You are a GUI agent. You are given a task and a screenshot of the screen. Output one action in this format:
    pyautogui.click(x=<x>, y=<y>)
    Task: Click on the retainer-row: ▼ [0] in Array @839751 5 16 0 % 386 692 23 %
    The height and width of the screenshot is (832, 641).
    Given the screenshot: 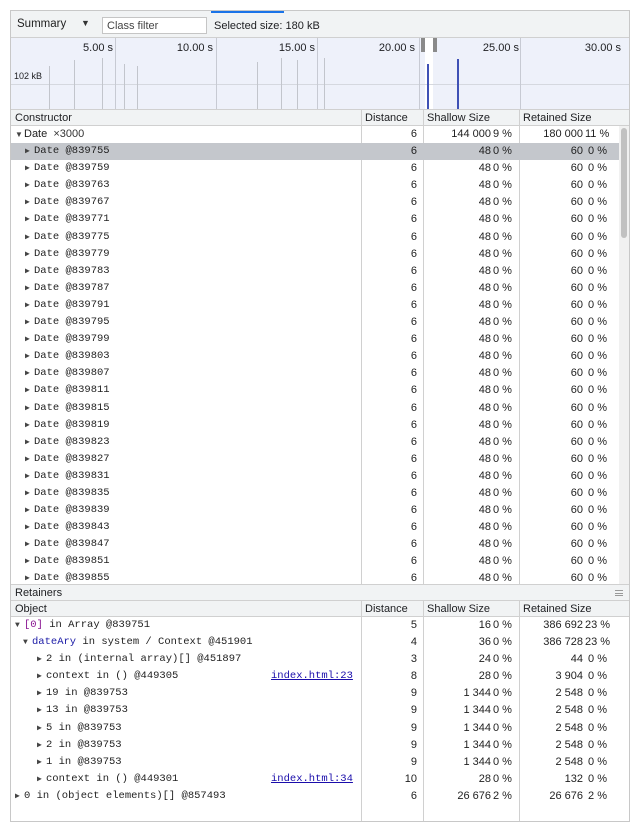 What is the action you would take?
    pyautogui.click(x=315, y=625)
    